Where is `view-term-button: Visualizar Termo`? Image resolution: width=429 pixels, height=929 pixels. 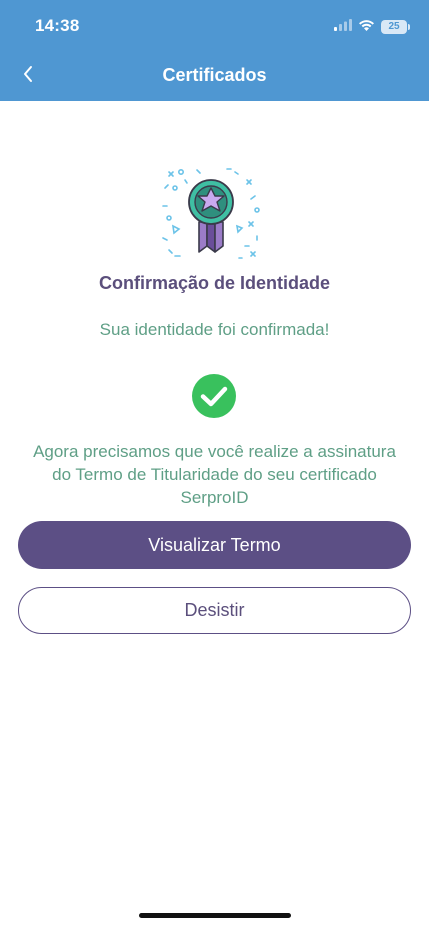 view-term-button: Visualizar Termo is located at coordinates (214, 545).